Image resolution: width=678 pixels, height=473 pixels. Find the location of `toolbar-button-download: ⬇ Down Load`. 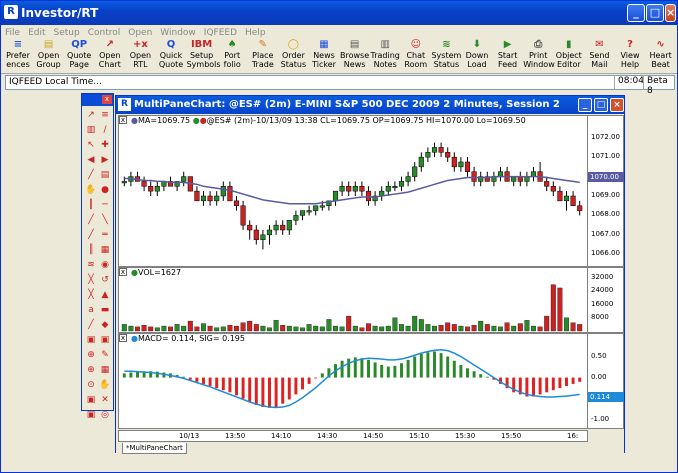

toolbar-button-download: ⬇ Down Load is located at coordinates (477, 56).